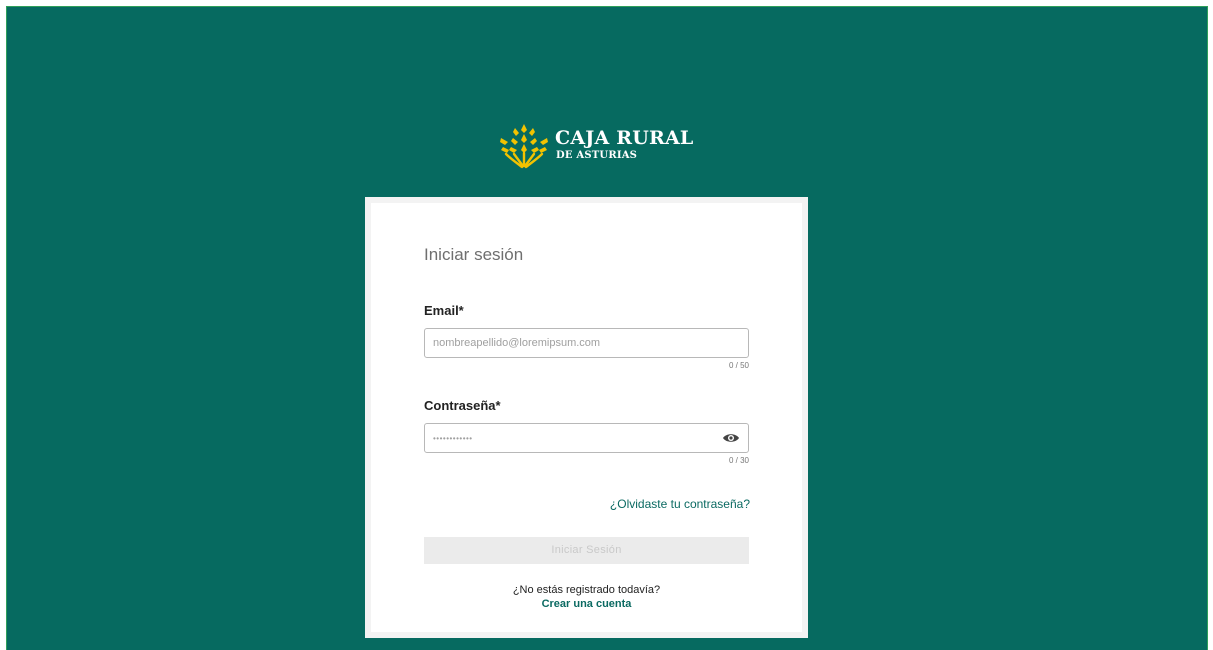 Image resolution: width=1213 pixels, height=650 pixels. What do you see at coordinates (586, 590) in the screenshot?
I see `register-question: ¿No estás registrado todavía?` at bounding box center [586, 590].